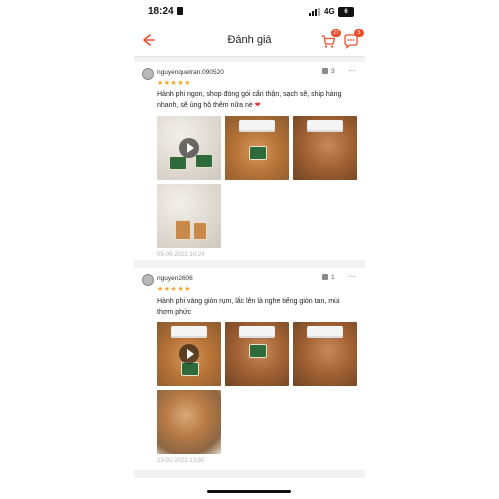 This screenshot has width=499, height=499. I want to click on like-count: 1, so click(333, 277).